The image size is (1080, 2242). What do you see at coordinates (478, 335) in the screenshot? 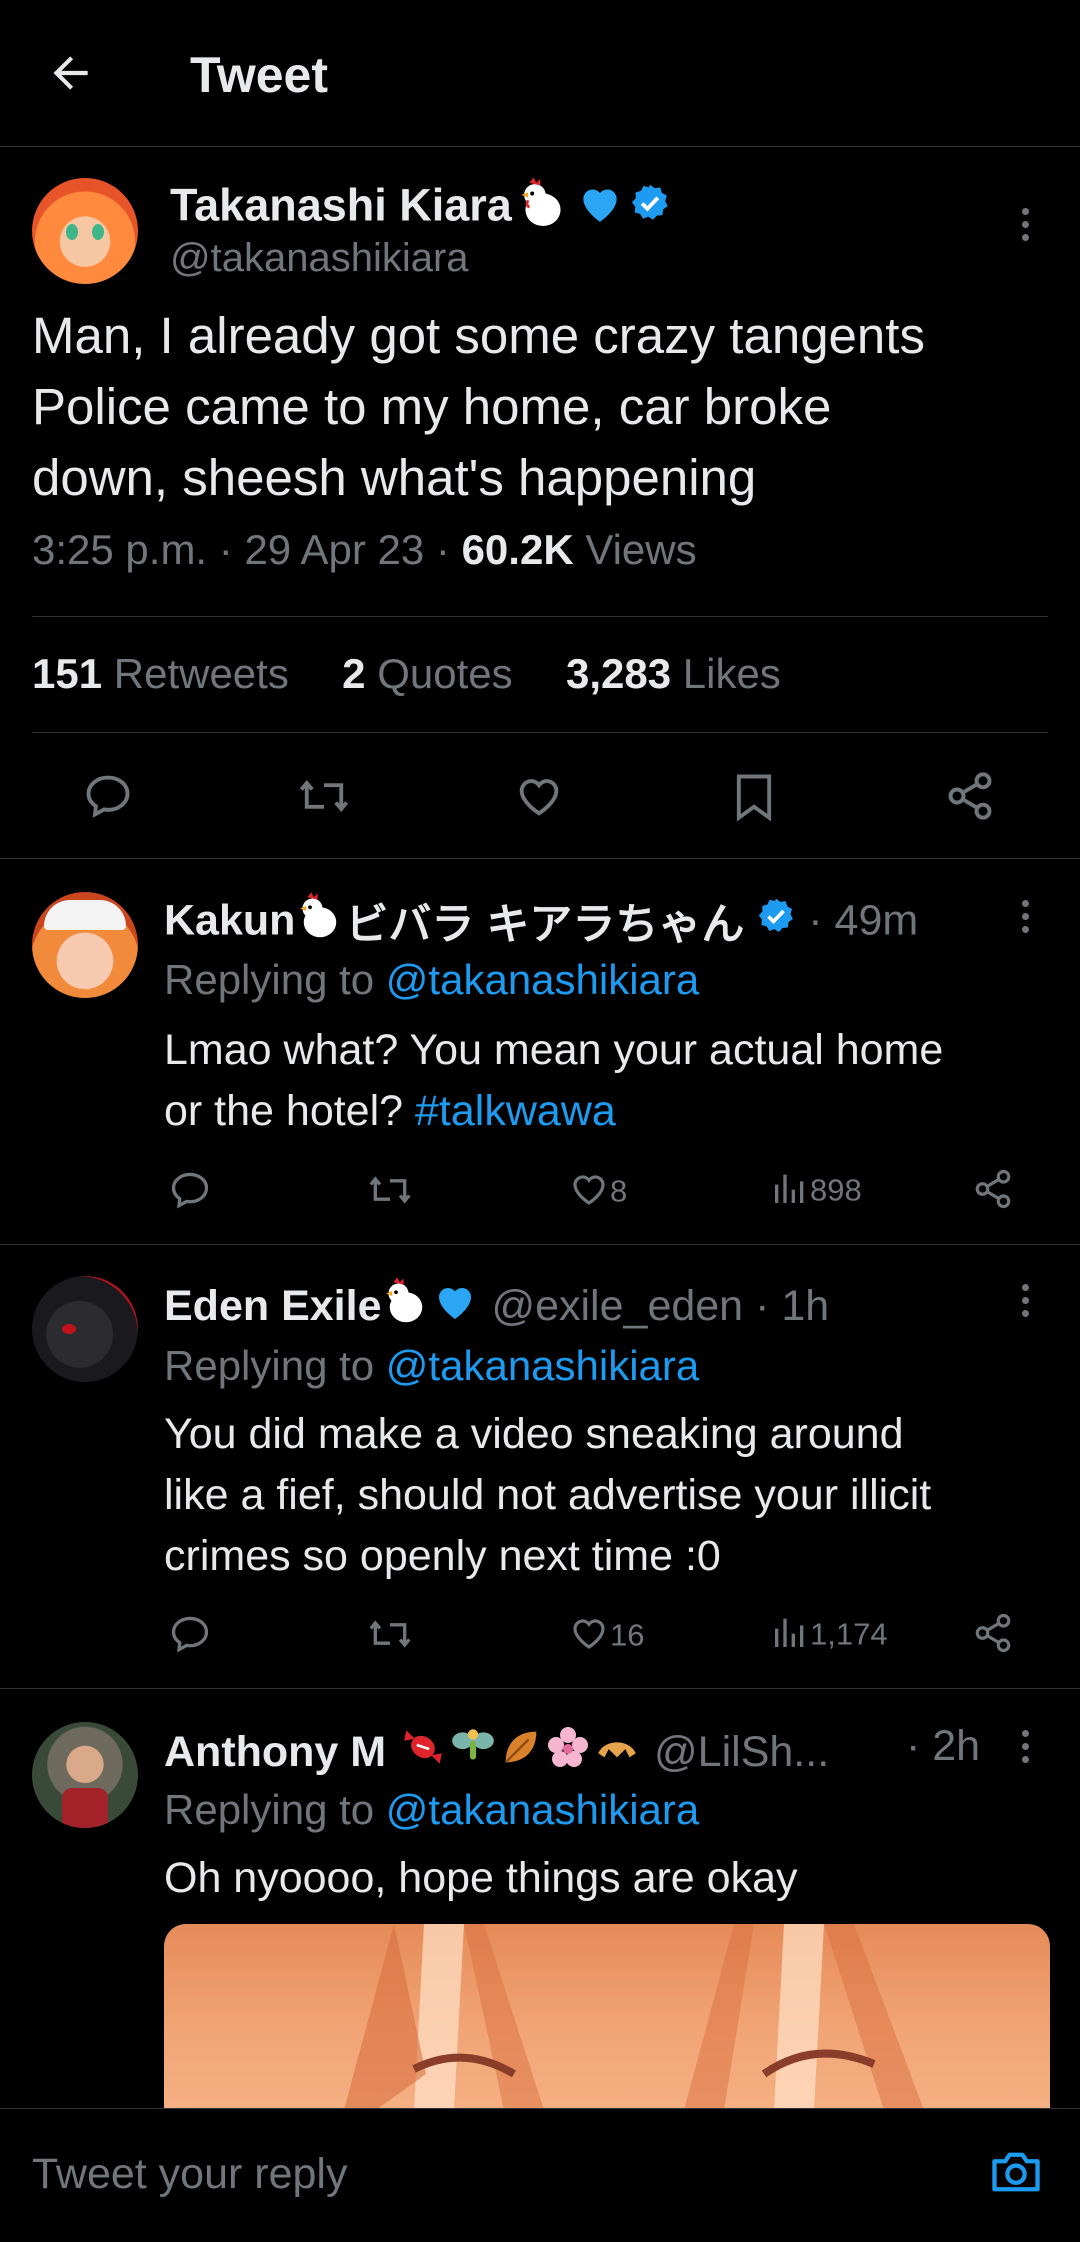
I see `tweet-text-line: Man, I already got some crazy tangents` at bounding box center [478, 335].